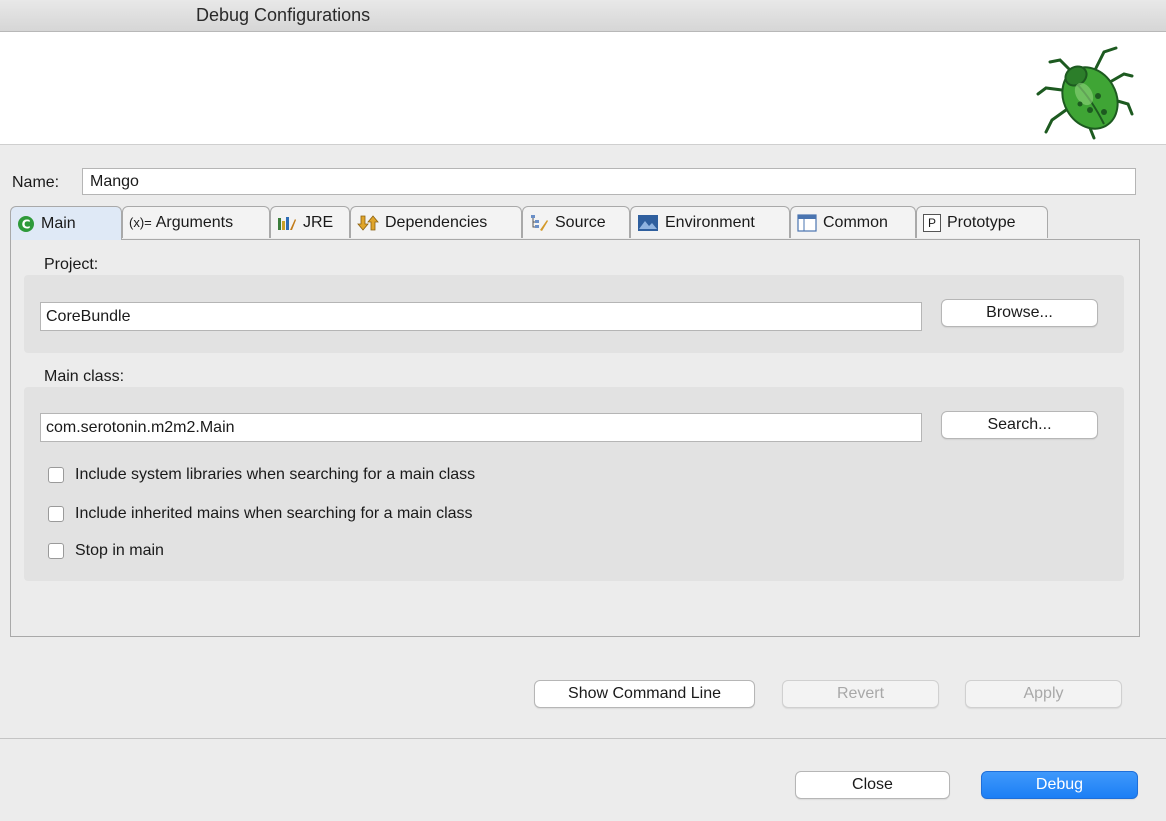 The image size is (1166, 821). Describe the element at coordinates (36, 182) in the screenshot. I see `name-label: Name:` at that location.